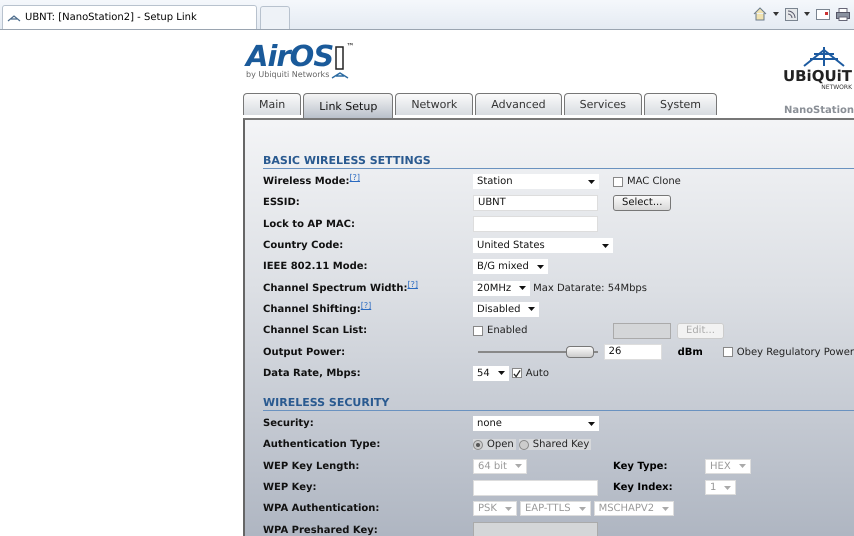 The height and width of the screenshot is (536, 854). What do you see at coordinates (501, 288) in the screenshot?
I see `dropdown: 20MHz` at bounding box center [501, 288].